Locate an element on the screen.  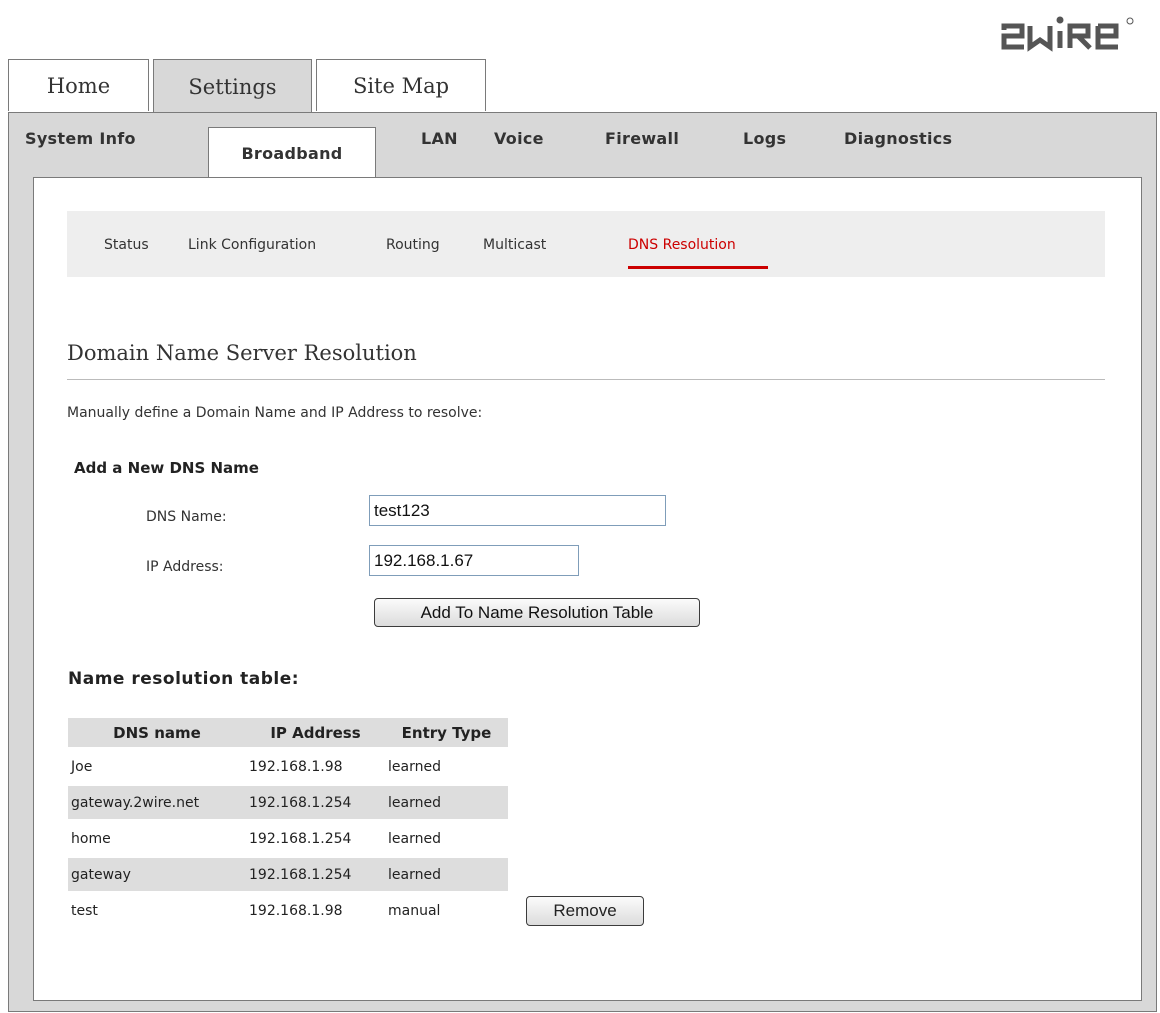
table-row: test 192.168.1.98 manual Remove is located at coordinates (357, 910).